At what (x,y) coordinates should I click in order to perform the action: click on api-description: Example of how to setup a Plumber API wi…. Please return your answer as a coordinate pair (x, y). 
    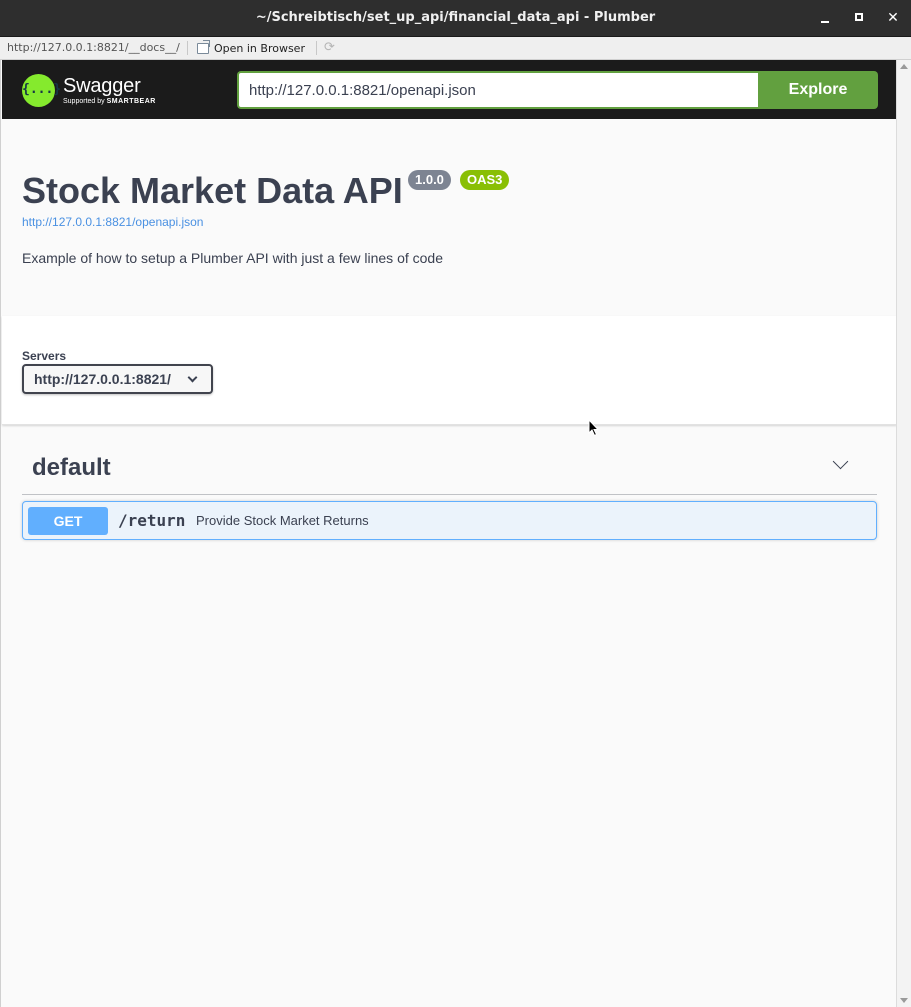
    Looking at the image, I should click on (232, 258).